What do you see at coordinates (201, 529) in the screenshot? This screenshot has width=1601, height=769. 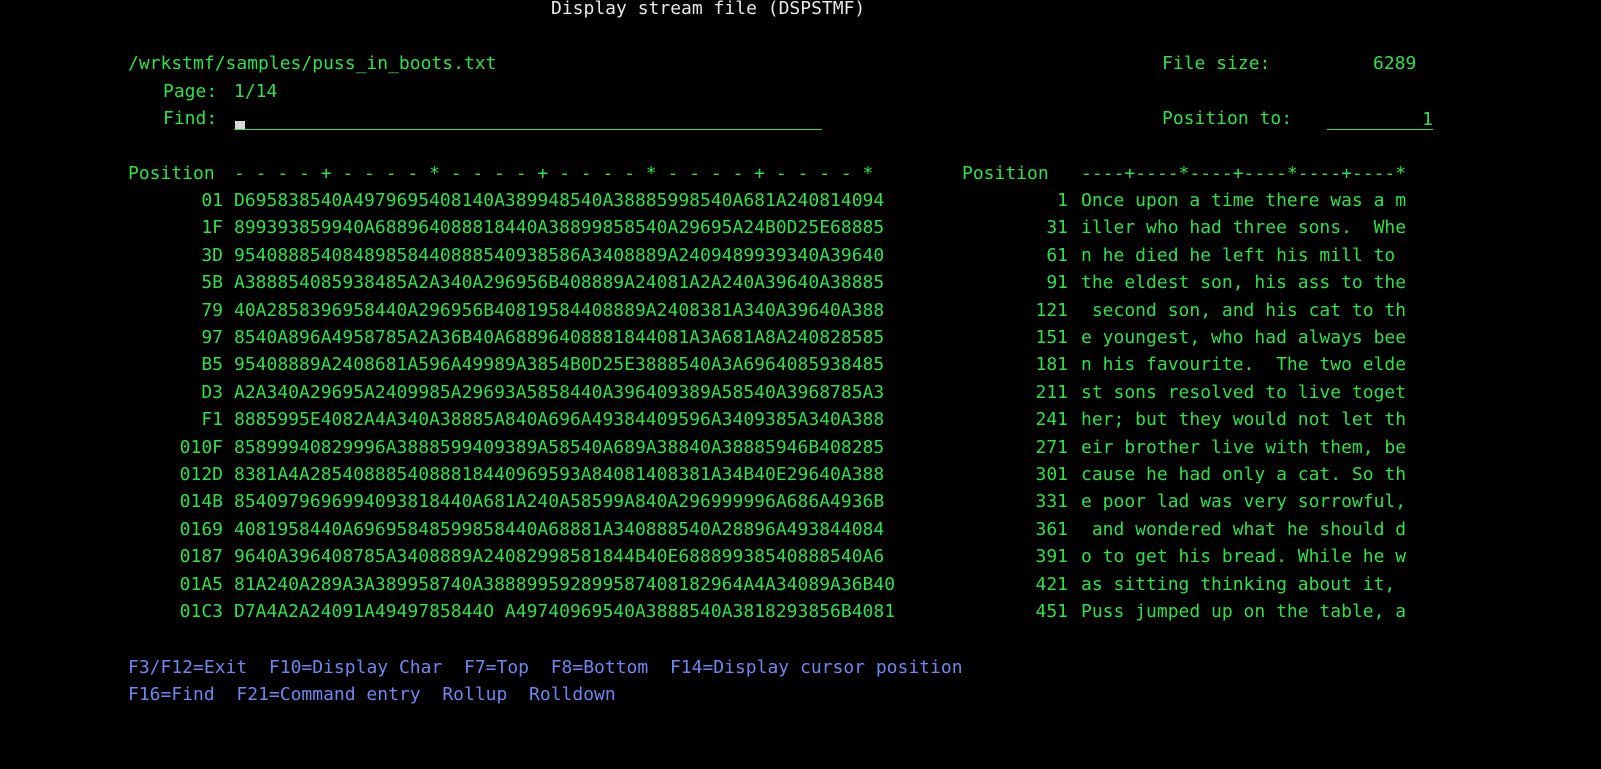 I see `hex-position: 0169` at bounding box center [201, 529].